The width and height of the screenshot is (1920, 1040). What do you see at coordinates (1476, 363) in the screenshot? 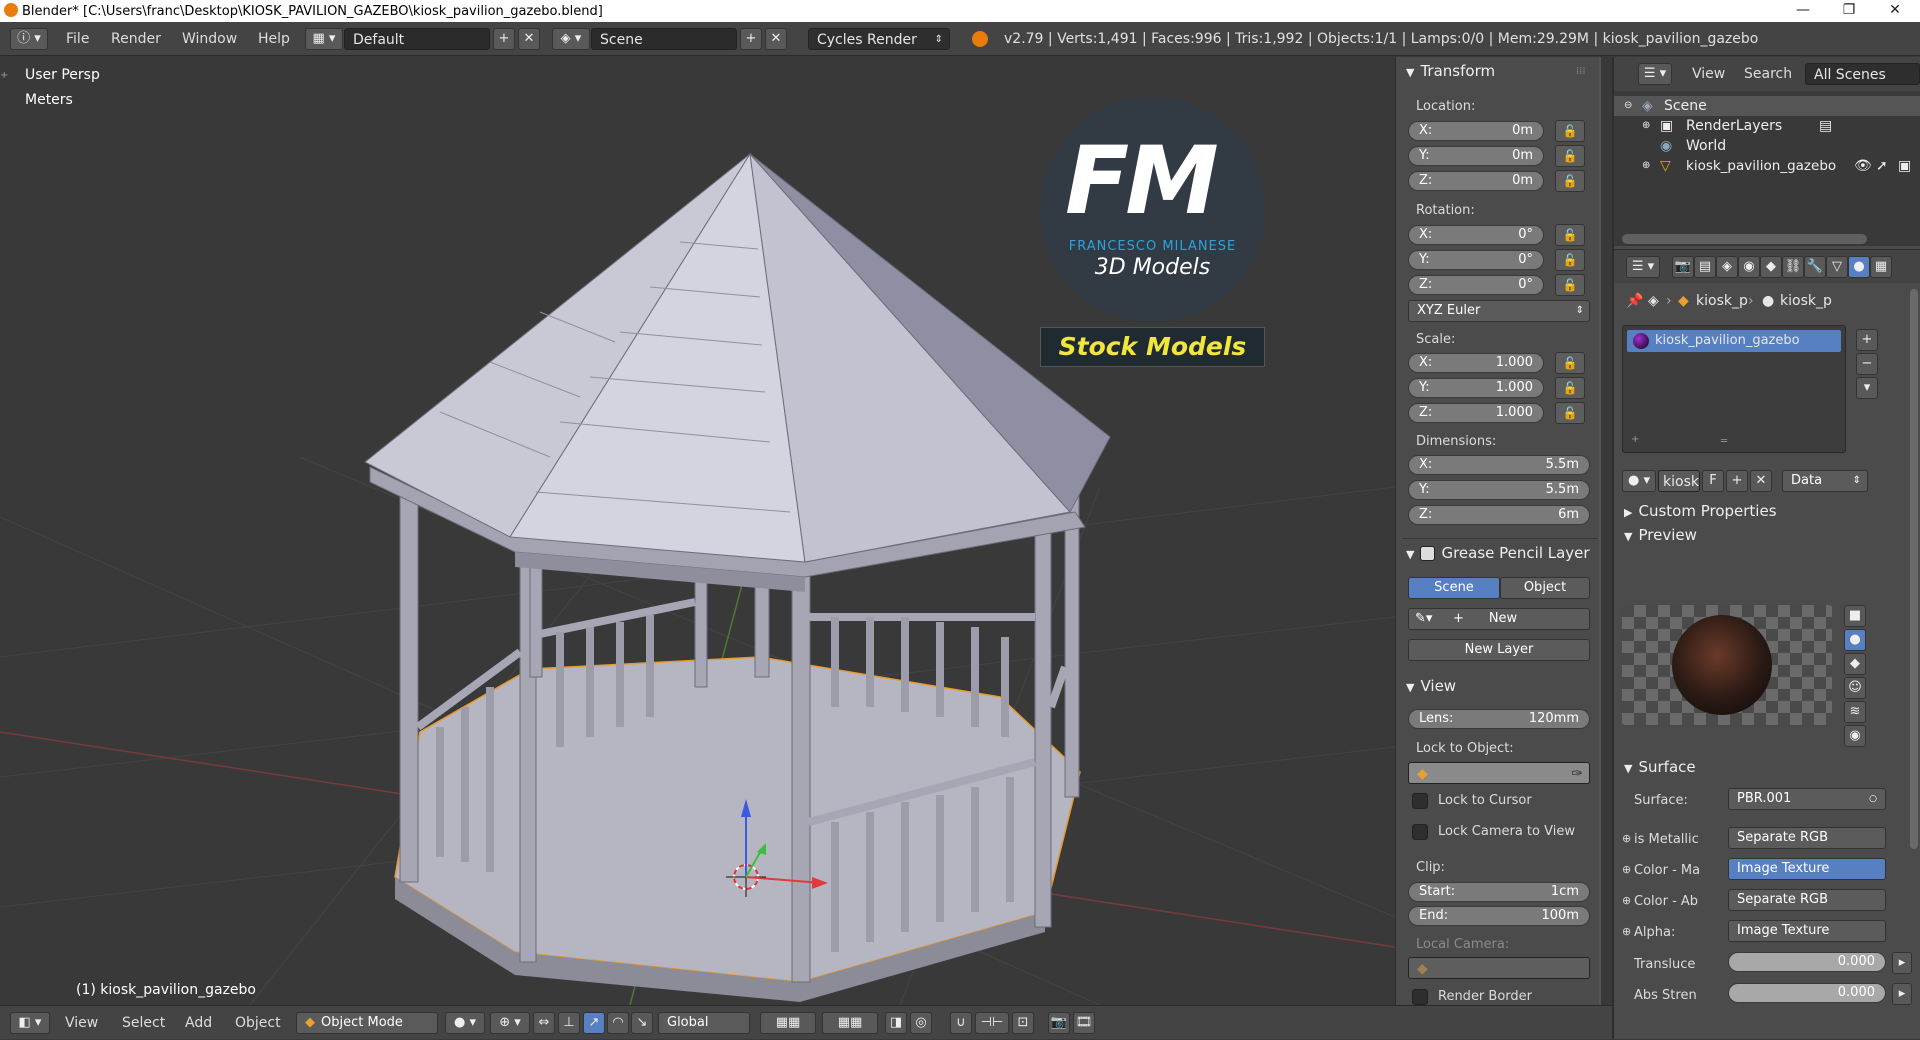
I see `scale-x-field: X: 1.000` at bounding box center [1476, 363].